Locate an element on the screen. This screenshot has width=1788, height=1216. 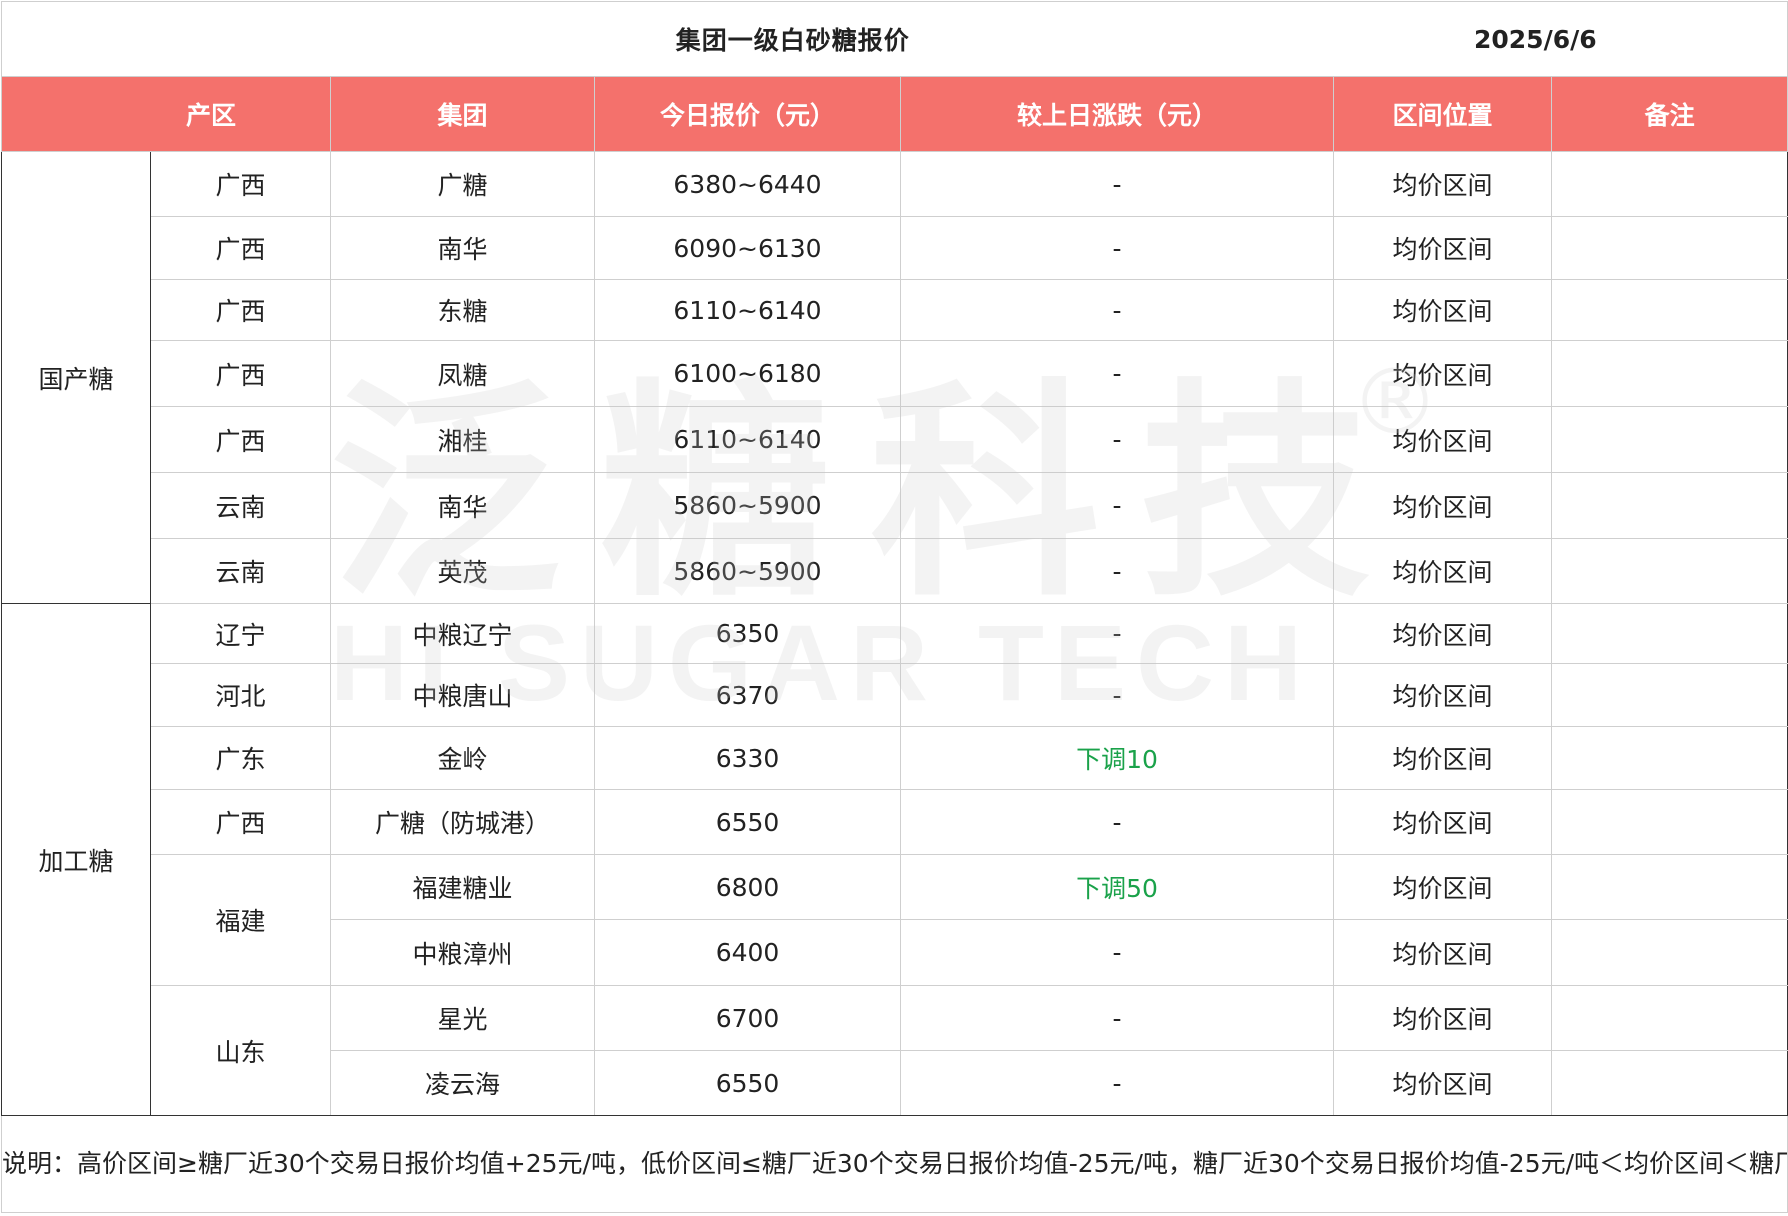
cell-group: 英茂 is located at coordinates (462, 571).